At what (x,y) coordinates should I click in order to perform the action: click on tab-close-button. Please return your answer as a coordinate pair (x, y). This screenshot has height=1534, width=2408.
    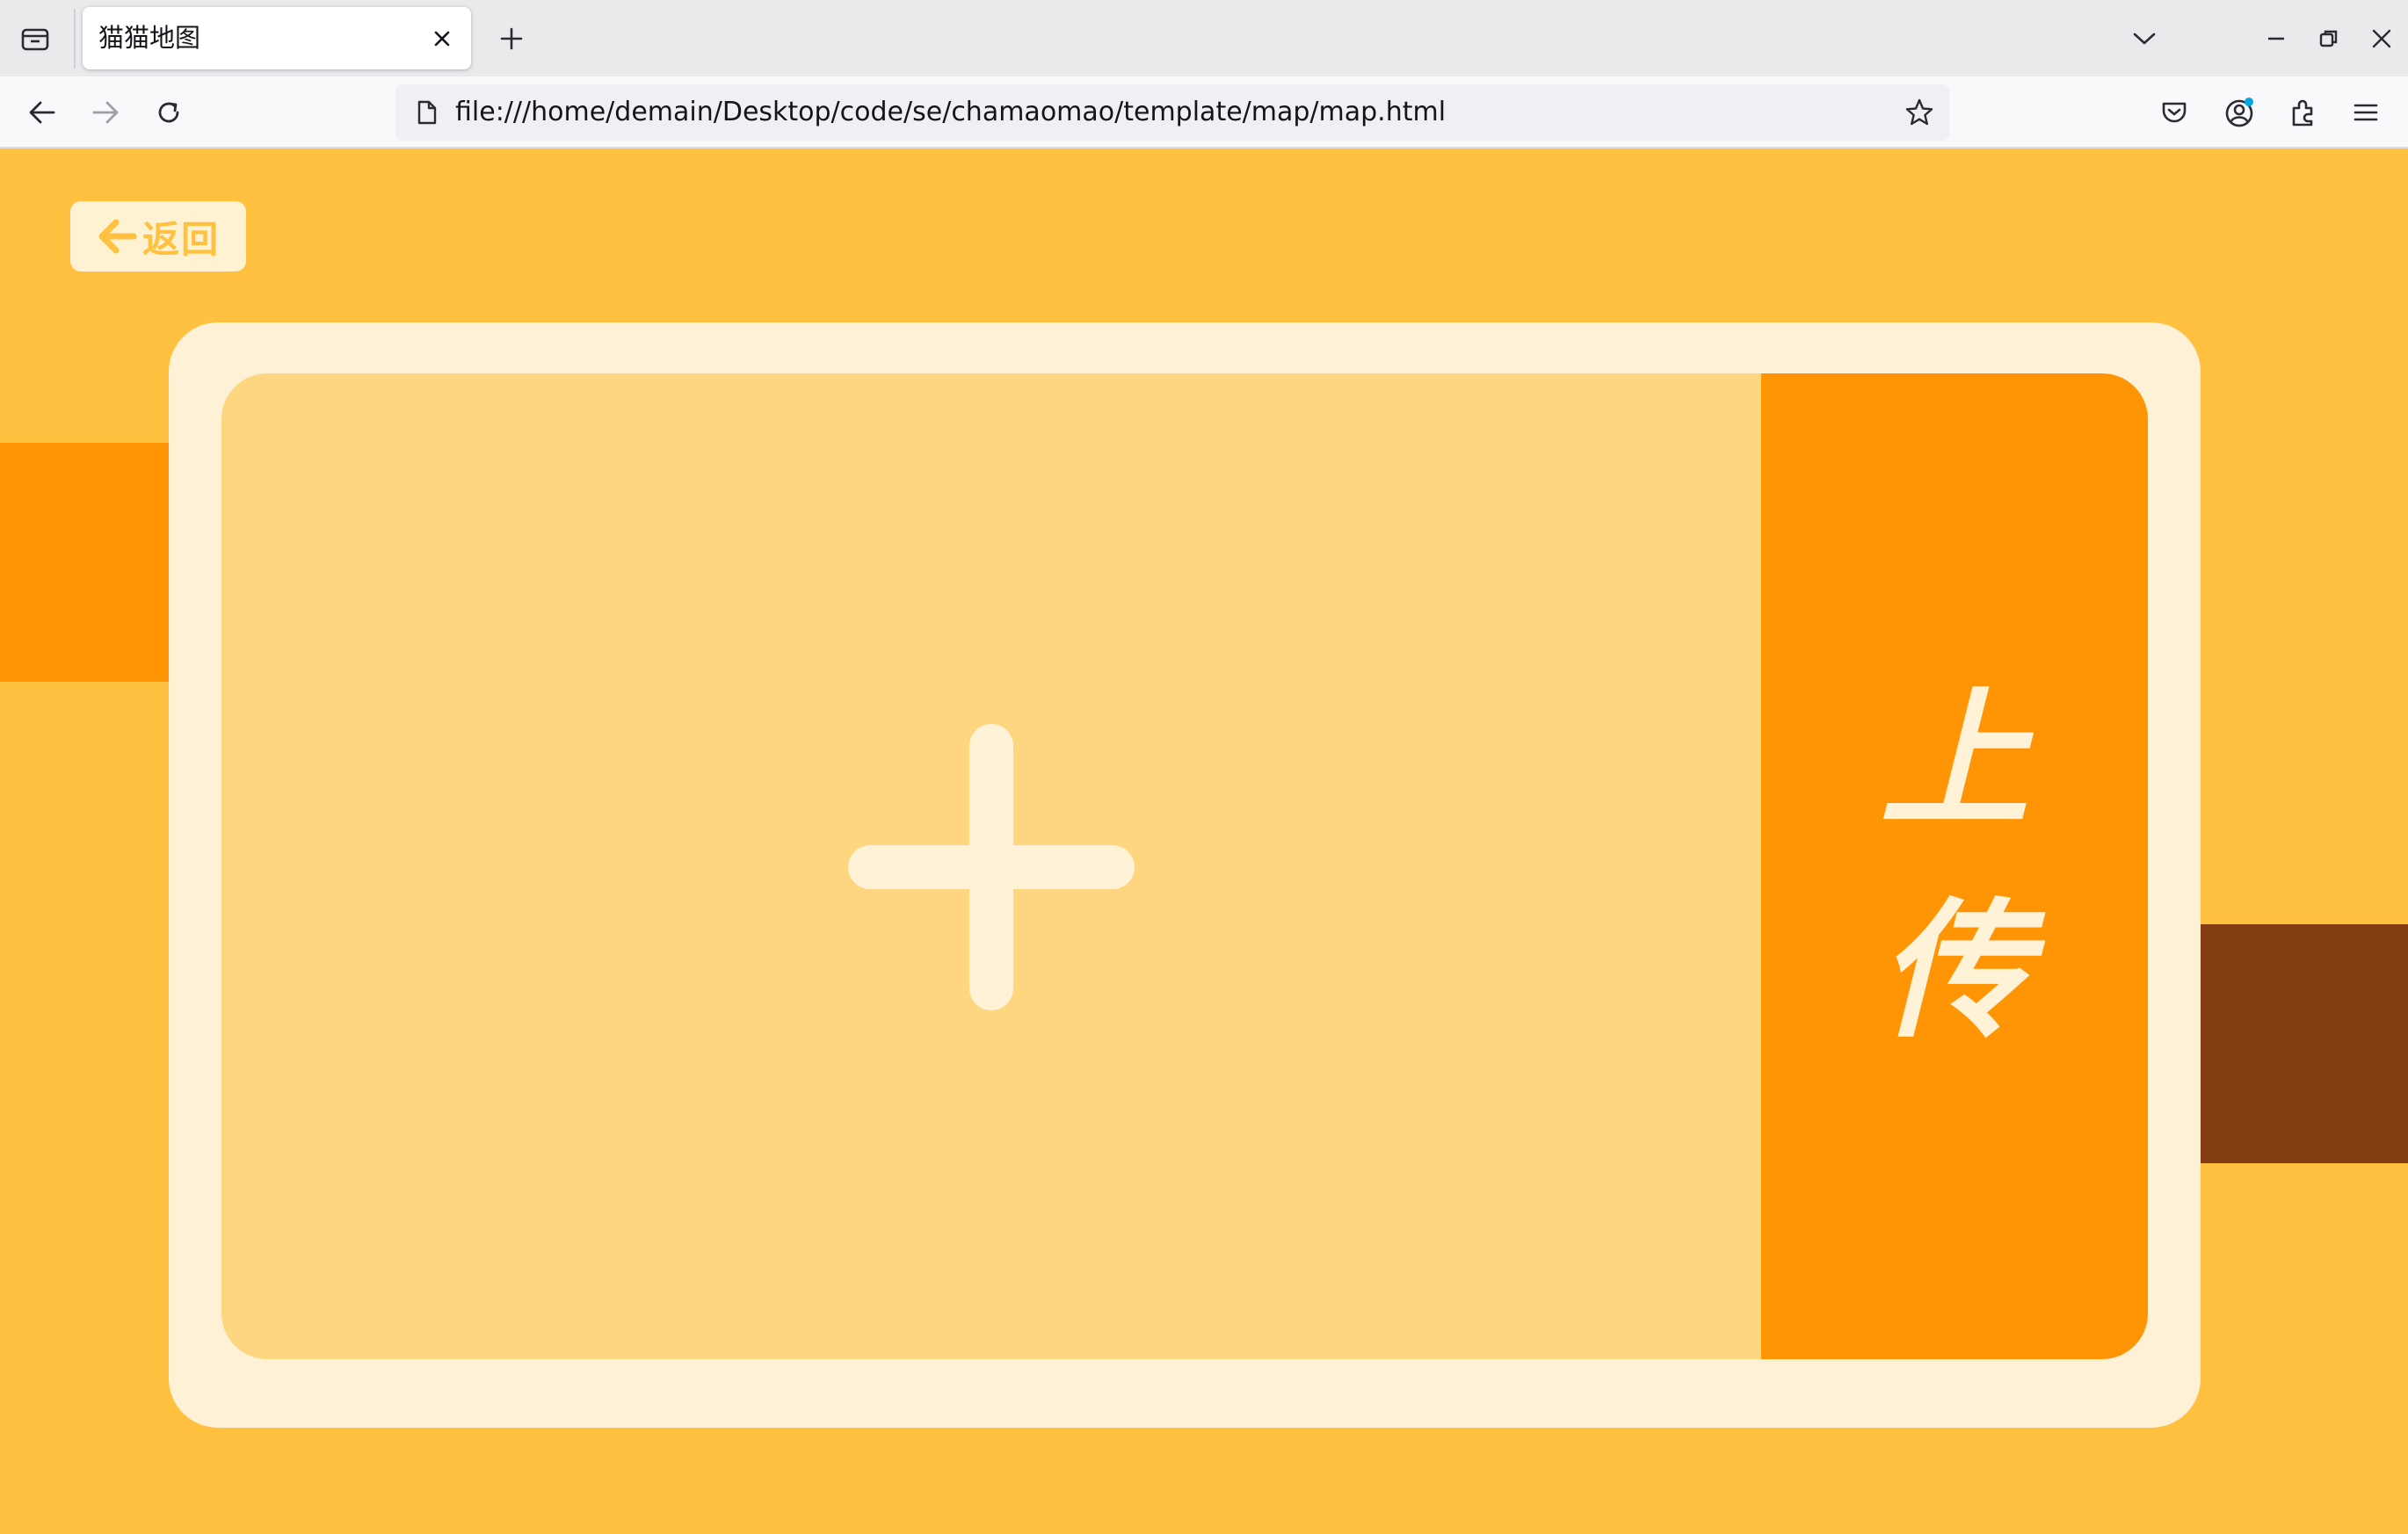
    Looking at the image, I should click on (442, 38).